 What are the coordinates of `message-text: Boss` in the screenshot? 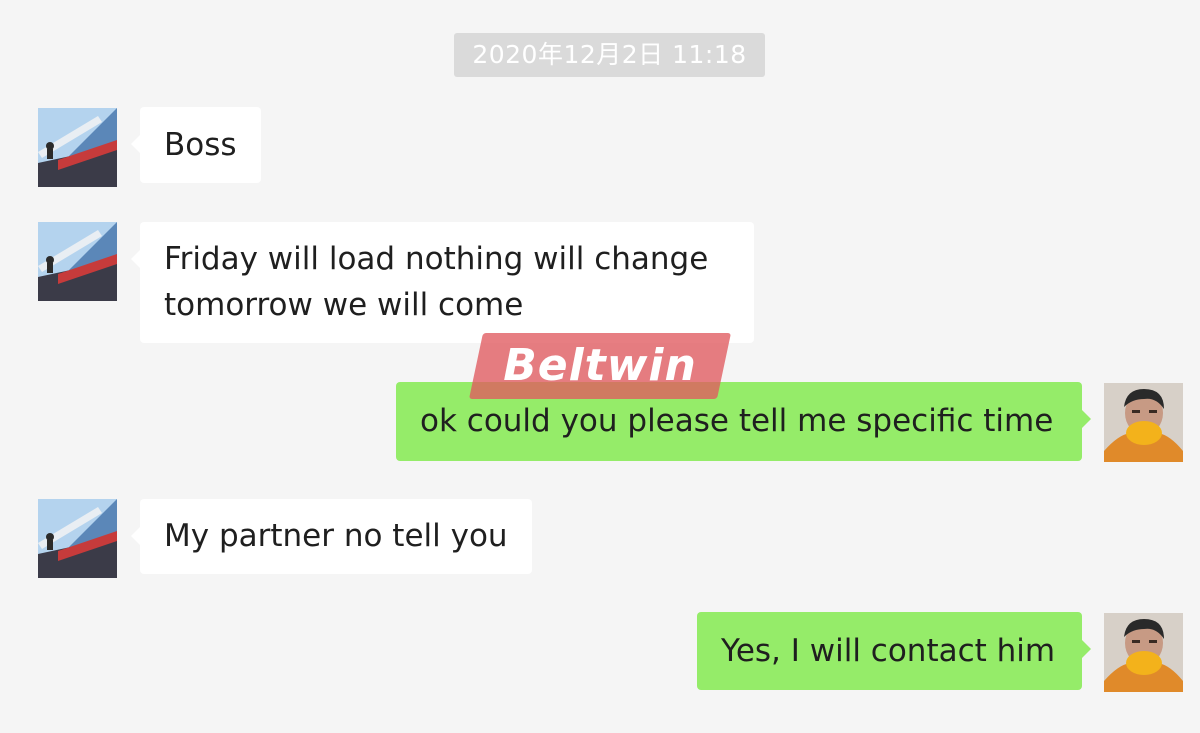 It's located at (200, 145).